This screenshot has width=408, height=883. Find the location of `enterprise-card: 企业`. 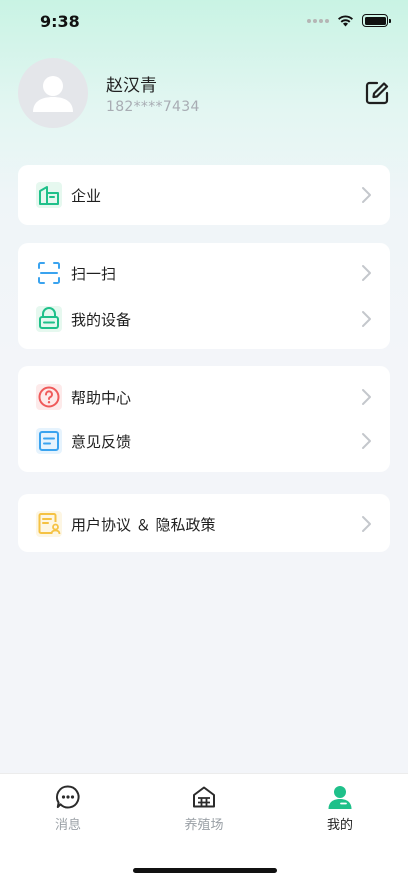

enterprise-card: 企业 is located at coordinates (204, 195).